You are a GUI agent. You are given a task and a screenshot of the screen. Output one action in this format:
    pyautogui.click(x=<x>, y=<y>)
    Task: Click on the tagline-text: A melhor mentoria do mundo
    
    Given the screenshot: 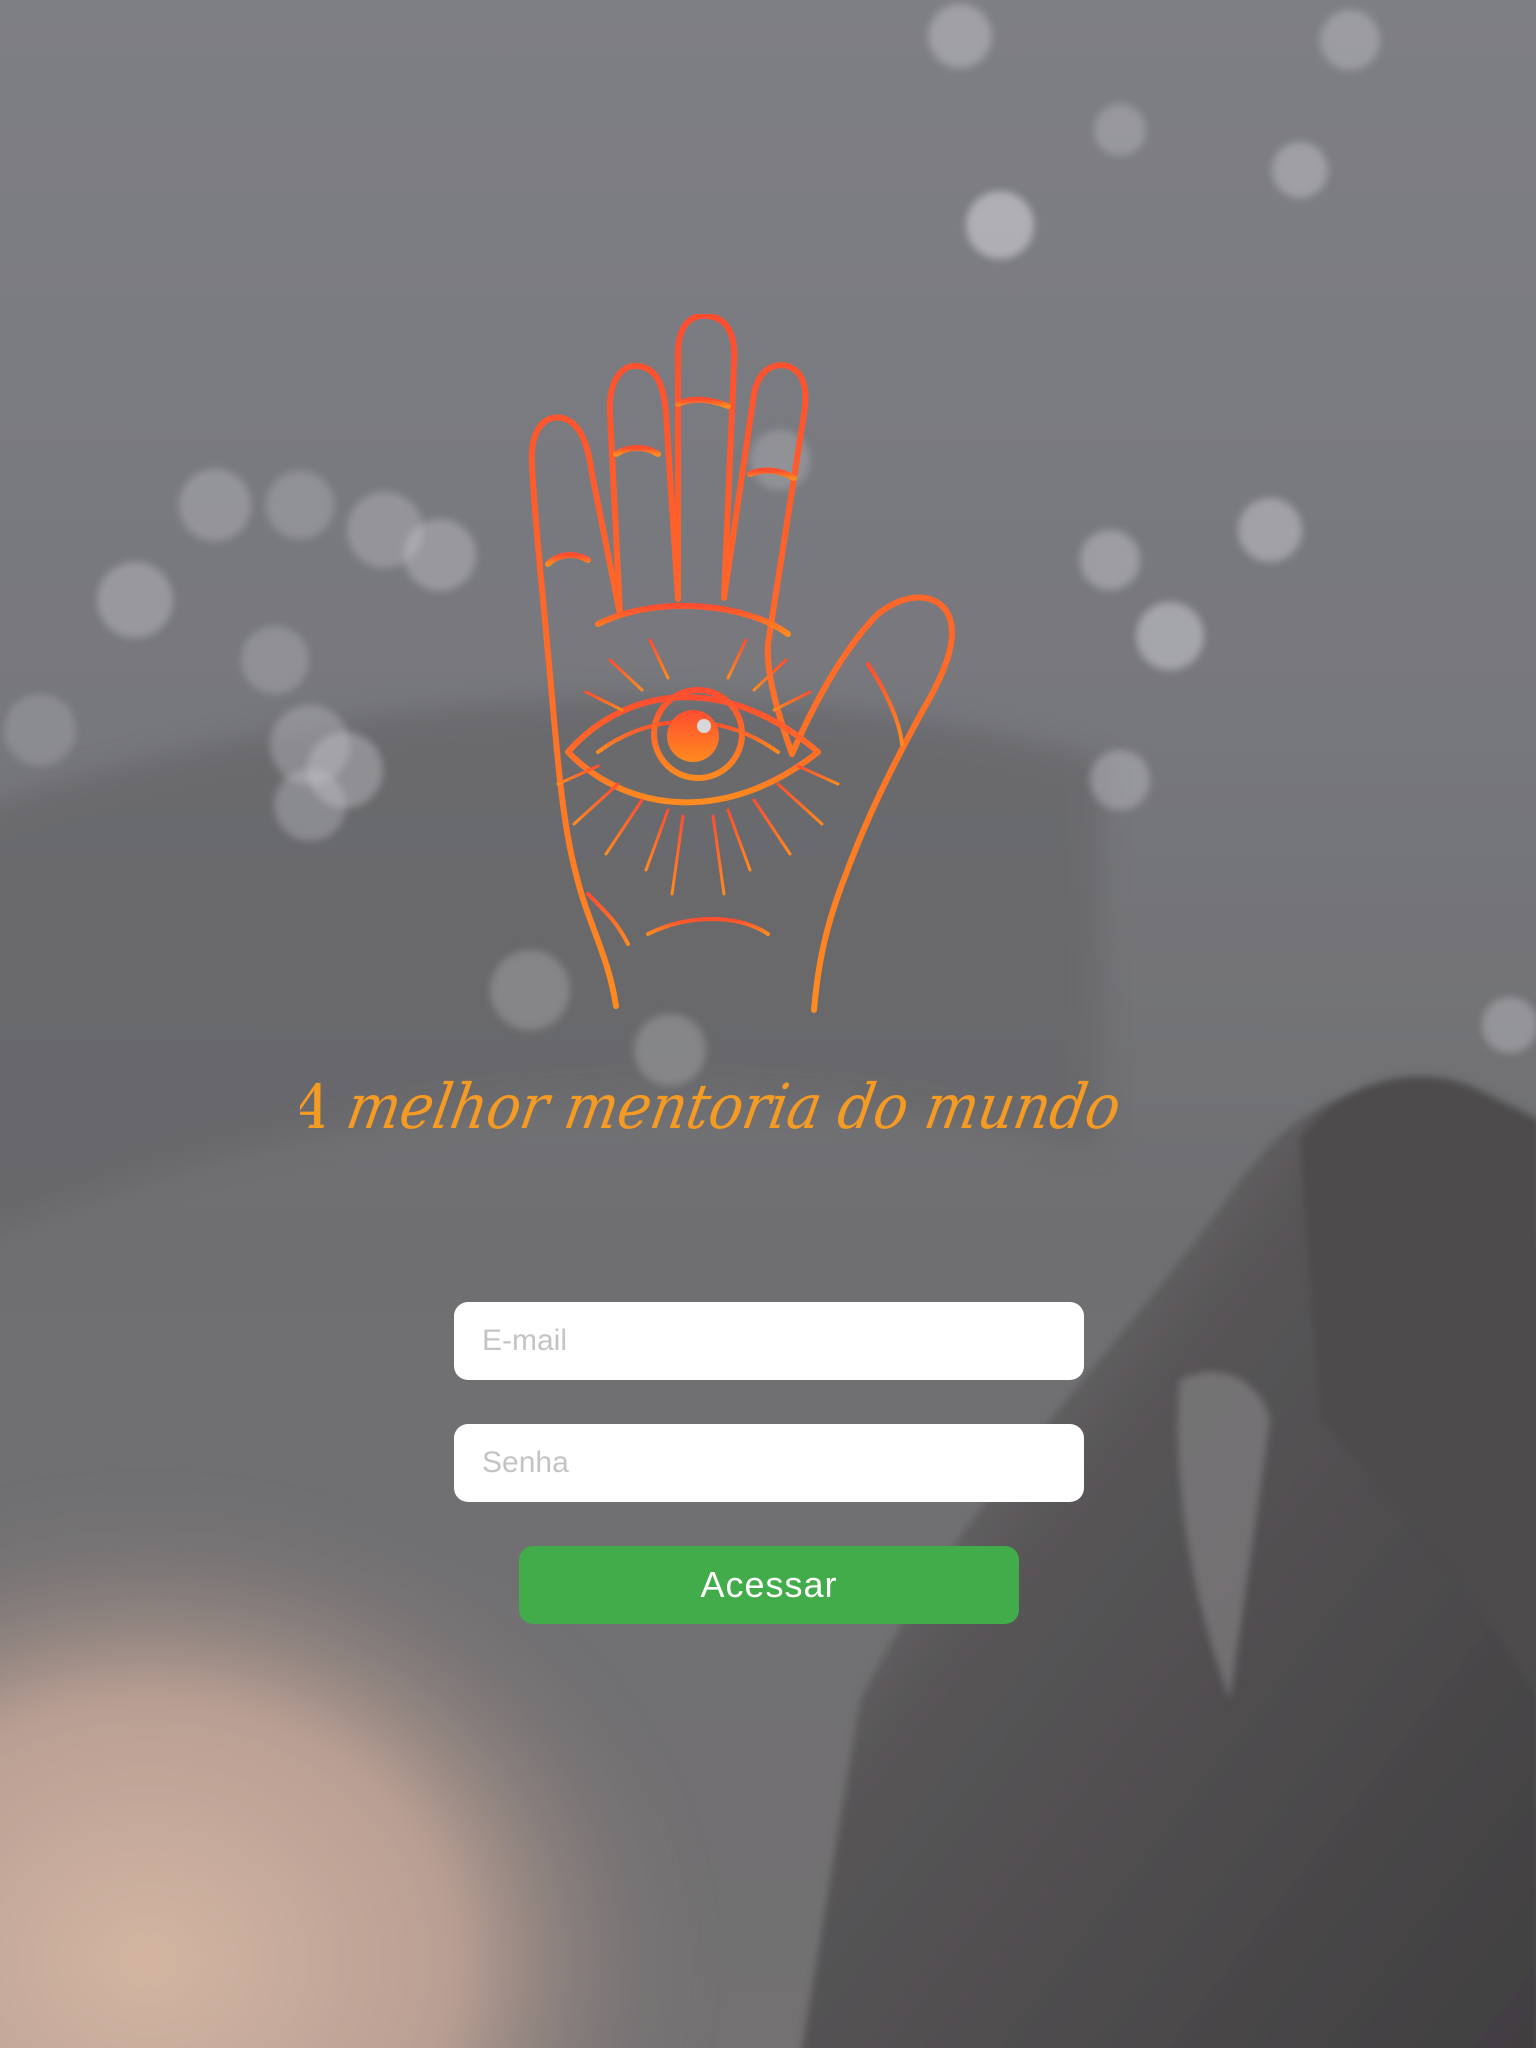 What is the action you would take?
    pyautogui.click(x=713, y=1106)
    